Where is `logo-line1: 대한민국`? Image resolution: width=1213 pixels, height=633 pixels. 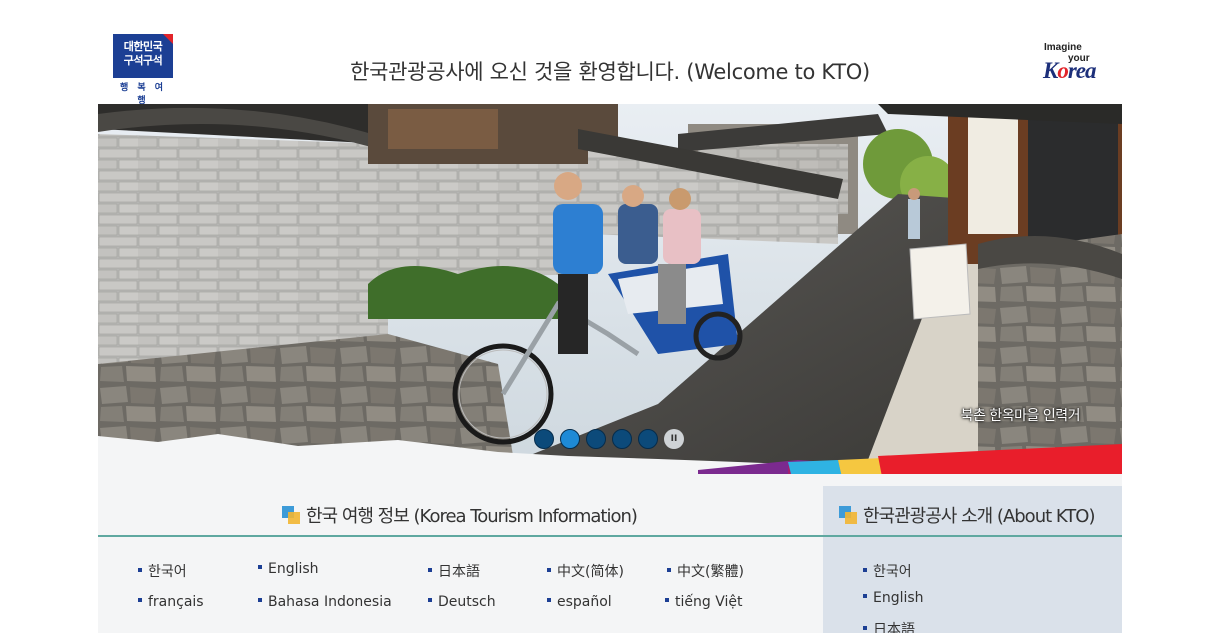
logo-line1: 대한민국 is located at coordinates (143, 46).